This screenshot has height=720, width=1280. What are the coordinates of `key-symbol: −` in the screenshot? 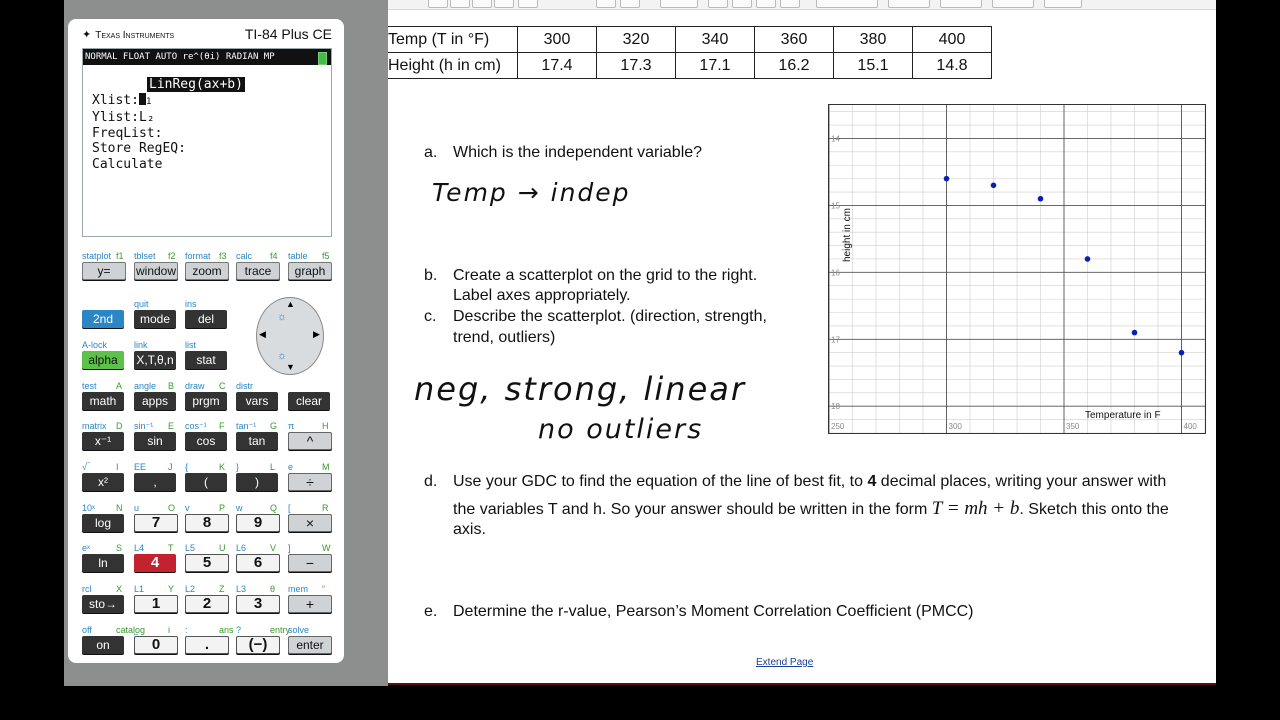 It's located at (310, 563).